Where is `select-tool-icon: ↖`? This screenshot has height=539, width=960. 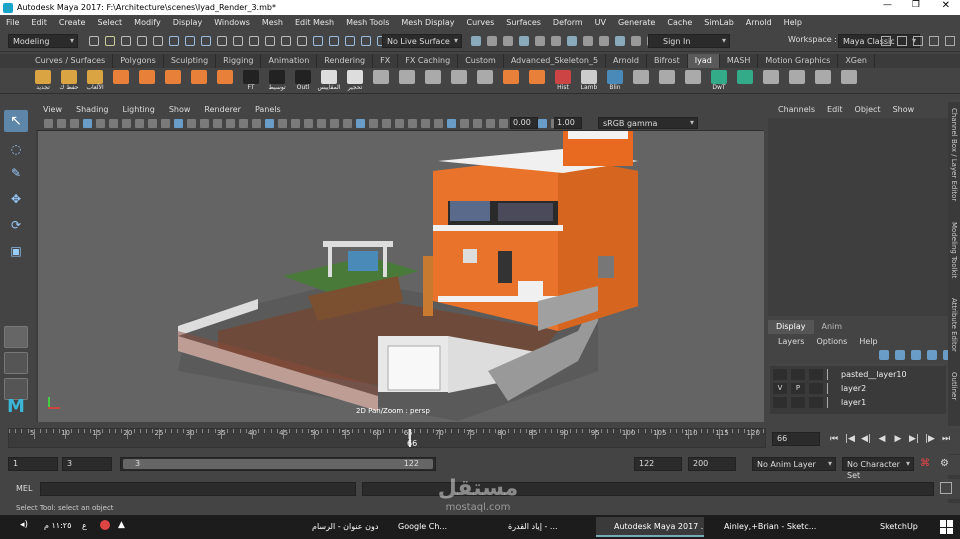
select-tool-icon: ↖ is located at coordinates (16, 121).